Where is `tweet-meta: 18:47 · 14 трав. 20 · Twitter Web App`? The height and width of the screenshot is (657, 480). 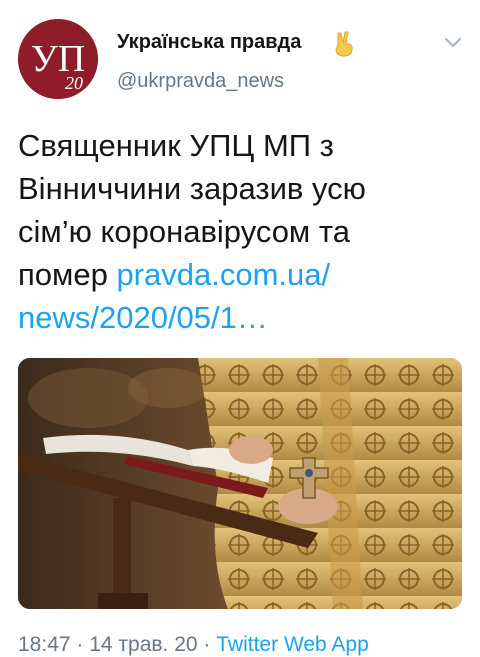
tweet-meta: 18:47 · 14 трав. 20 · Twitter Web App is located at coordinates (193, 645).